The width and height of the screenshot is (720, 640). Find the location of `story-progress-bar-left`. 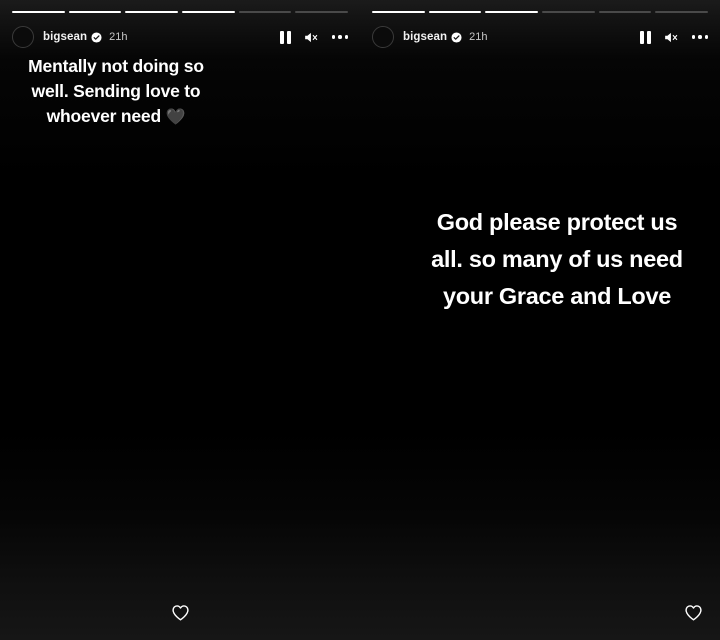

story-progress-bar-left is located at coordinates (180, 12).